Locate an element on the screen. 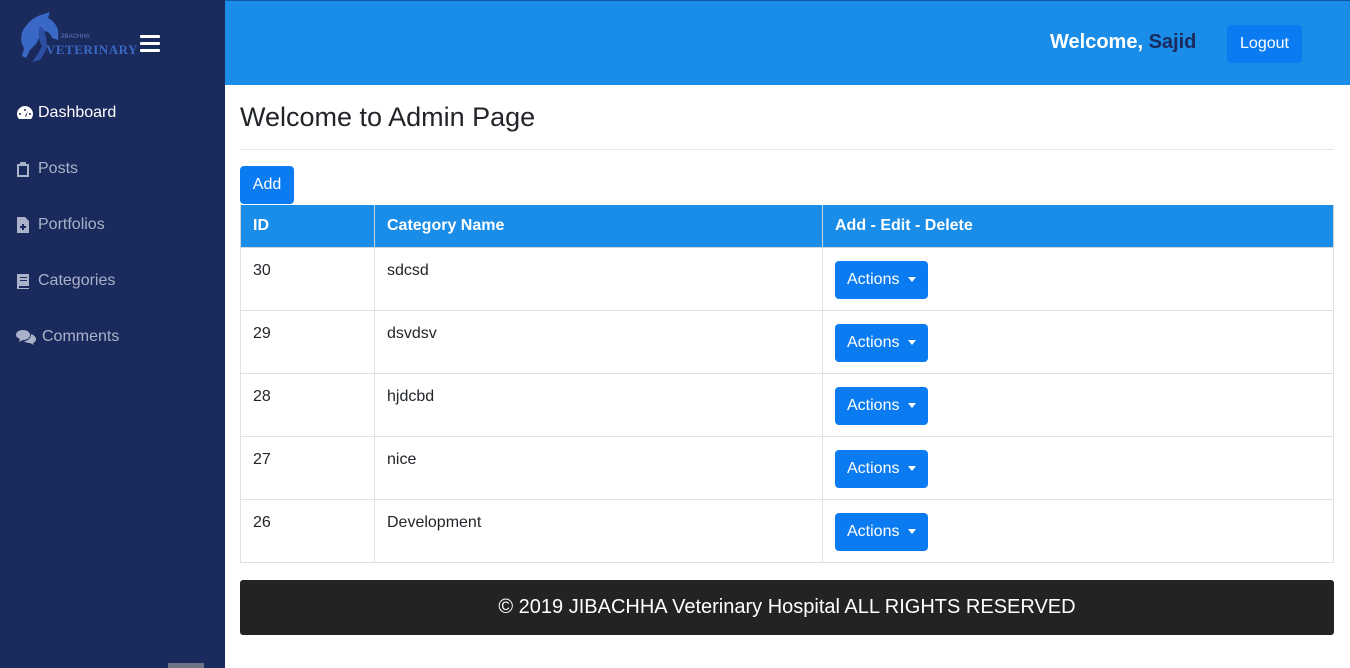  cell-category-name: nice is located at coordinates (598, 467).